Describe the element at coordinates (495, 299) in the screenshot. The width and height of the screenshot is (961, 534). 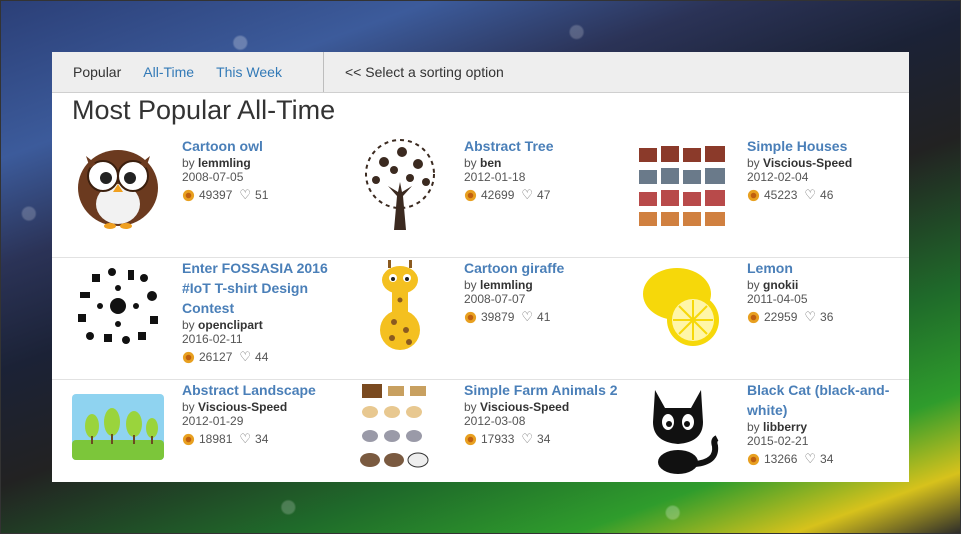
I see `upload-date: 2008-07-07` at that location.